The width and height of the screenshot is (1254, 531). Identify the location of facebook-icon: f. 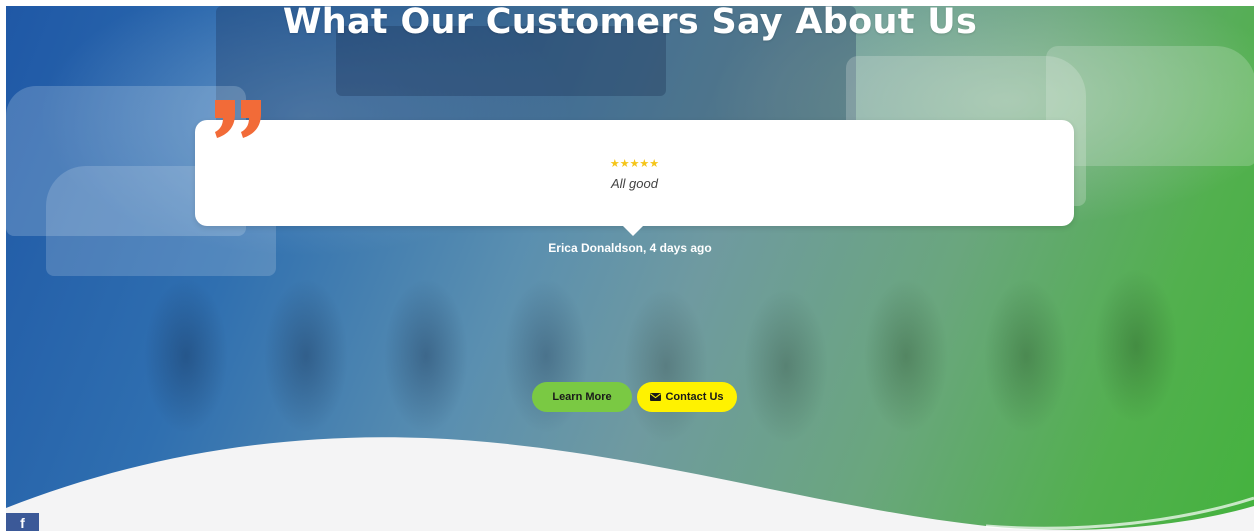
(22, 522).